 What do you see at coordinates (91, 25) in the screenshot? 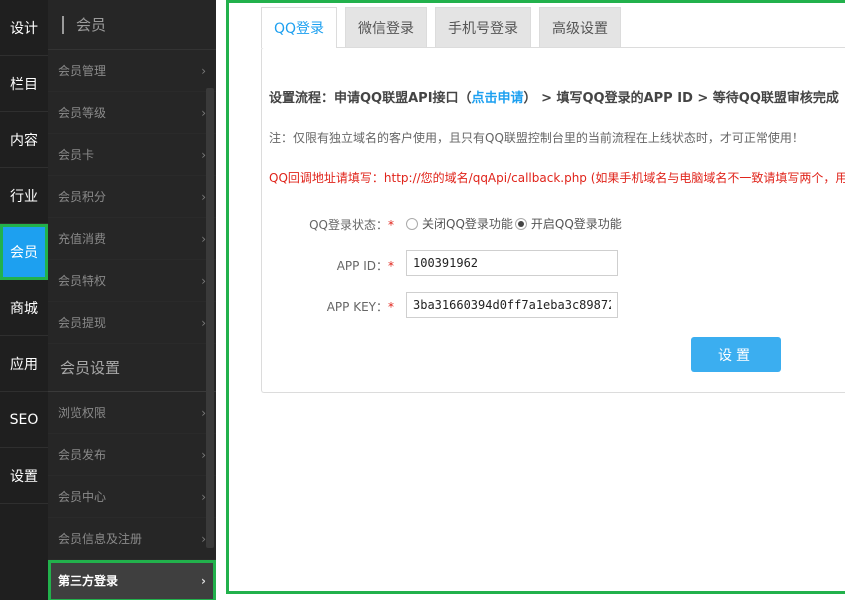
I see `subnav-header-title: 会员` at bounding box center [91, 25].